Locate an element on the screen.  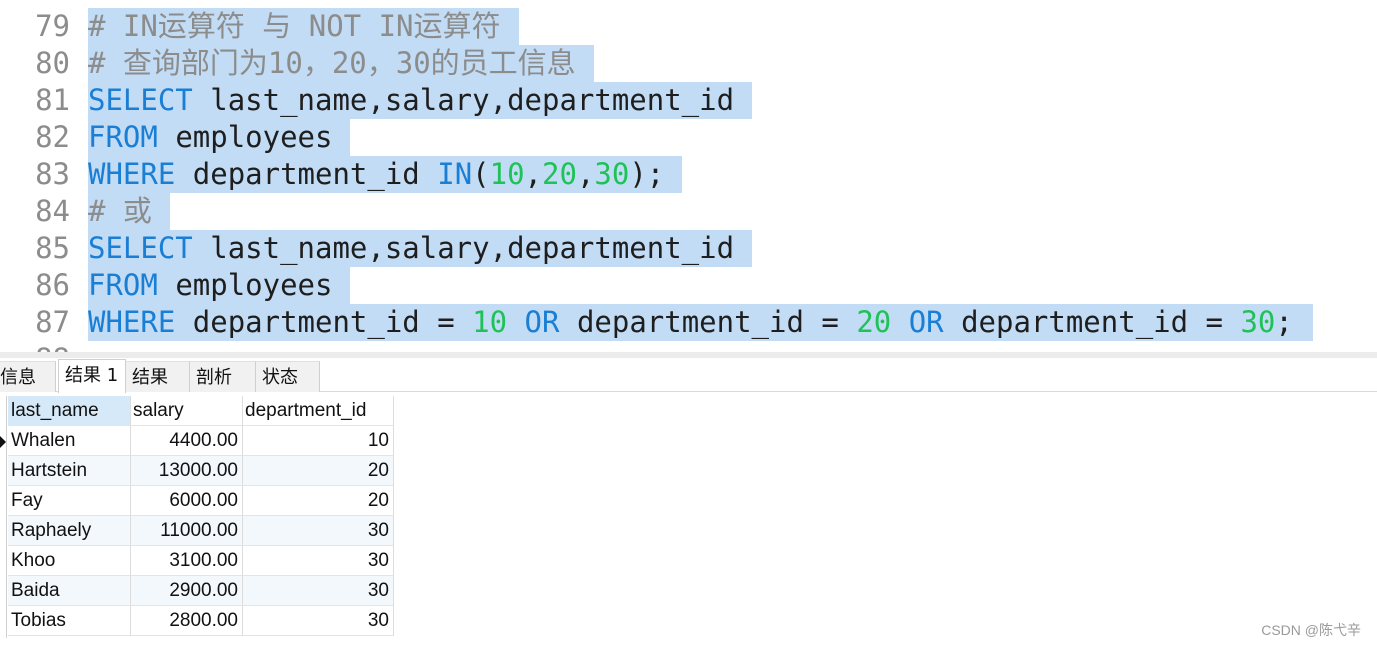
column-header-salary: salary is located at coordinates (187, 411).